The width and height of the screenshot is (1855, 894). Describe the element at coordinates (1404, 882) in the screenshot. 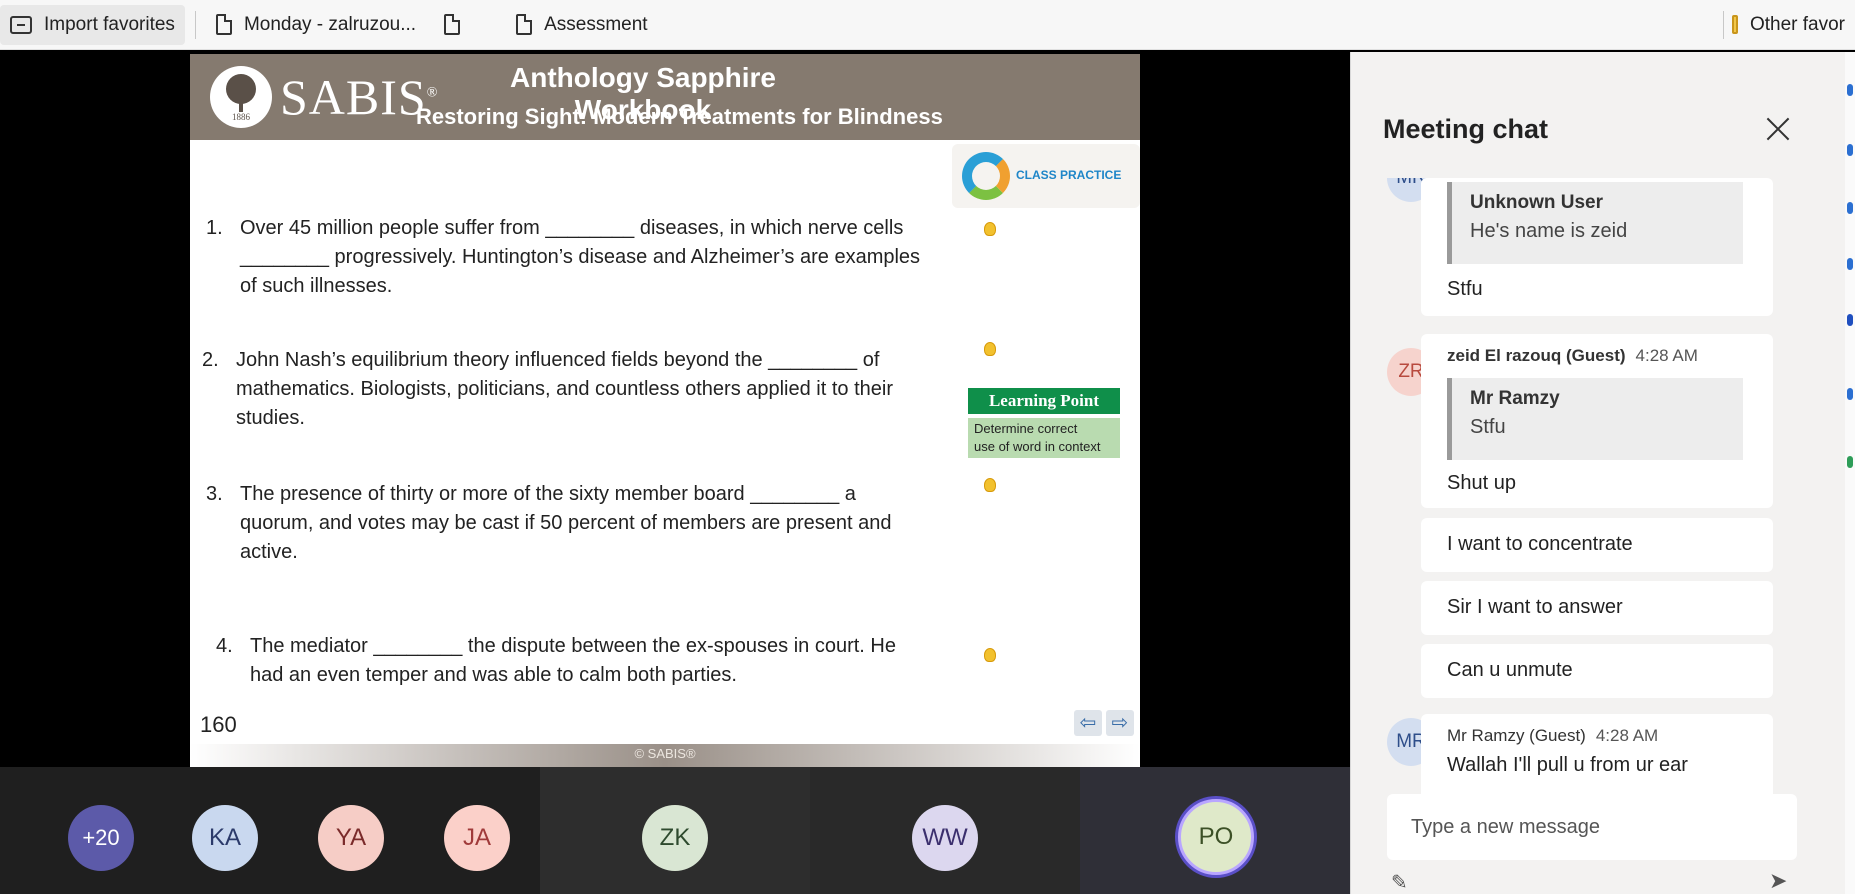

I see `format-icon: ✎` at that location.